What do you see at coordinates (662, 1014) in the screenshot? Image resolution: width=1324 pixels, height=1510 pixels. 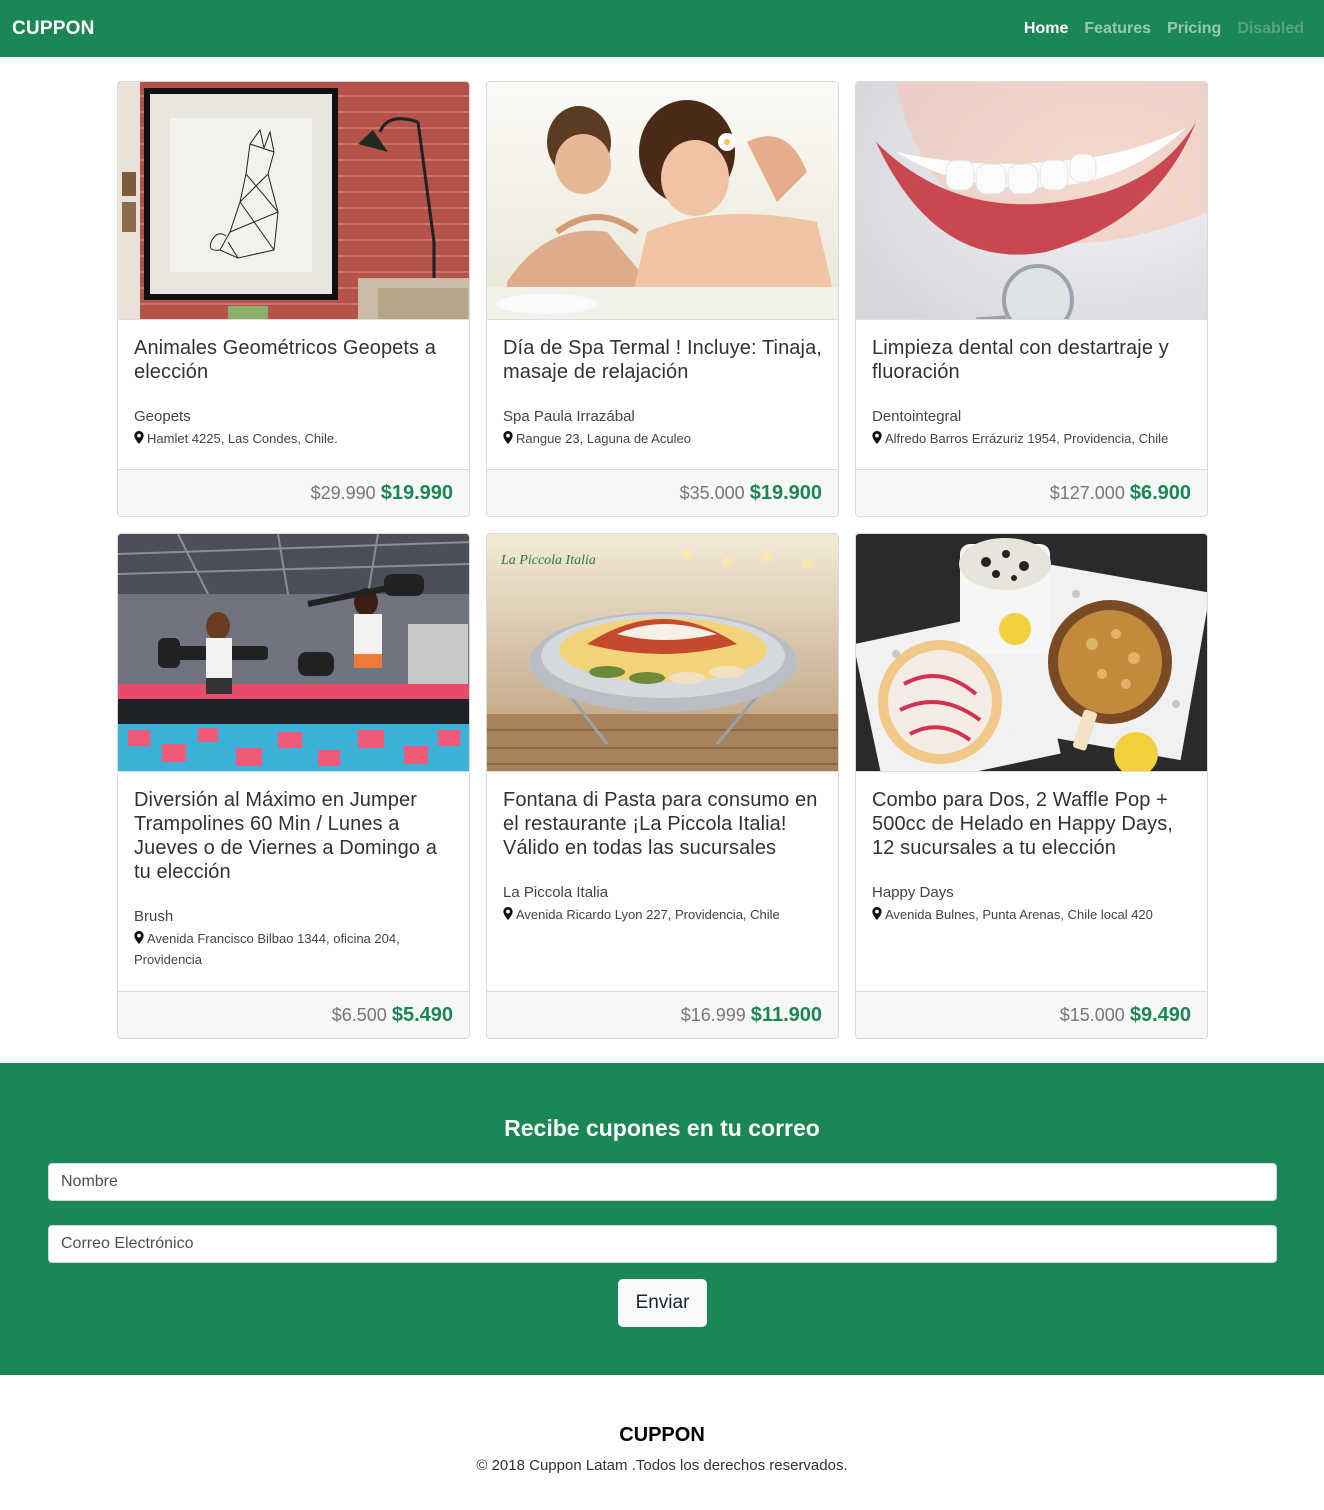 I see `deal-price-footer: $16.999 $11.900` at bounding box center [662, 1014].